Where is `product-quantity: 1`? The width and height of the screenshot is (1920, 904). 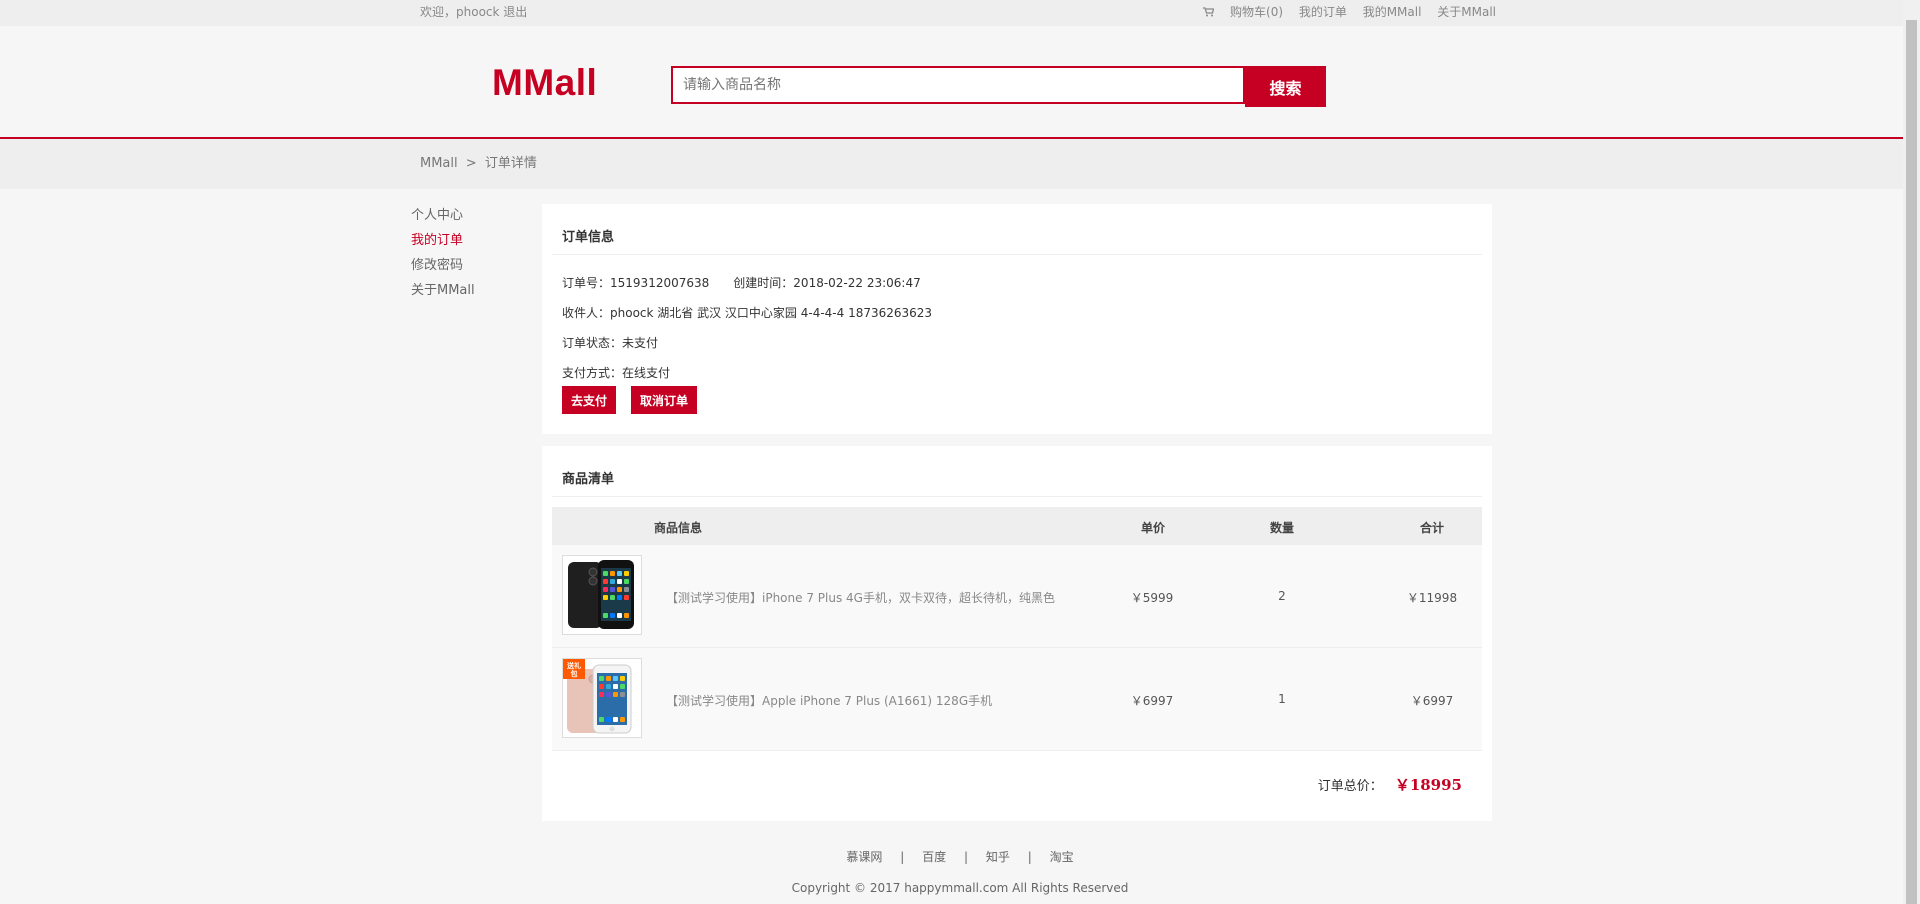
product-quantity: 1 is located at coordinates (1282, 699).